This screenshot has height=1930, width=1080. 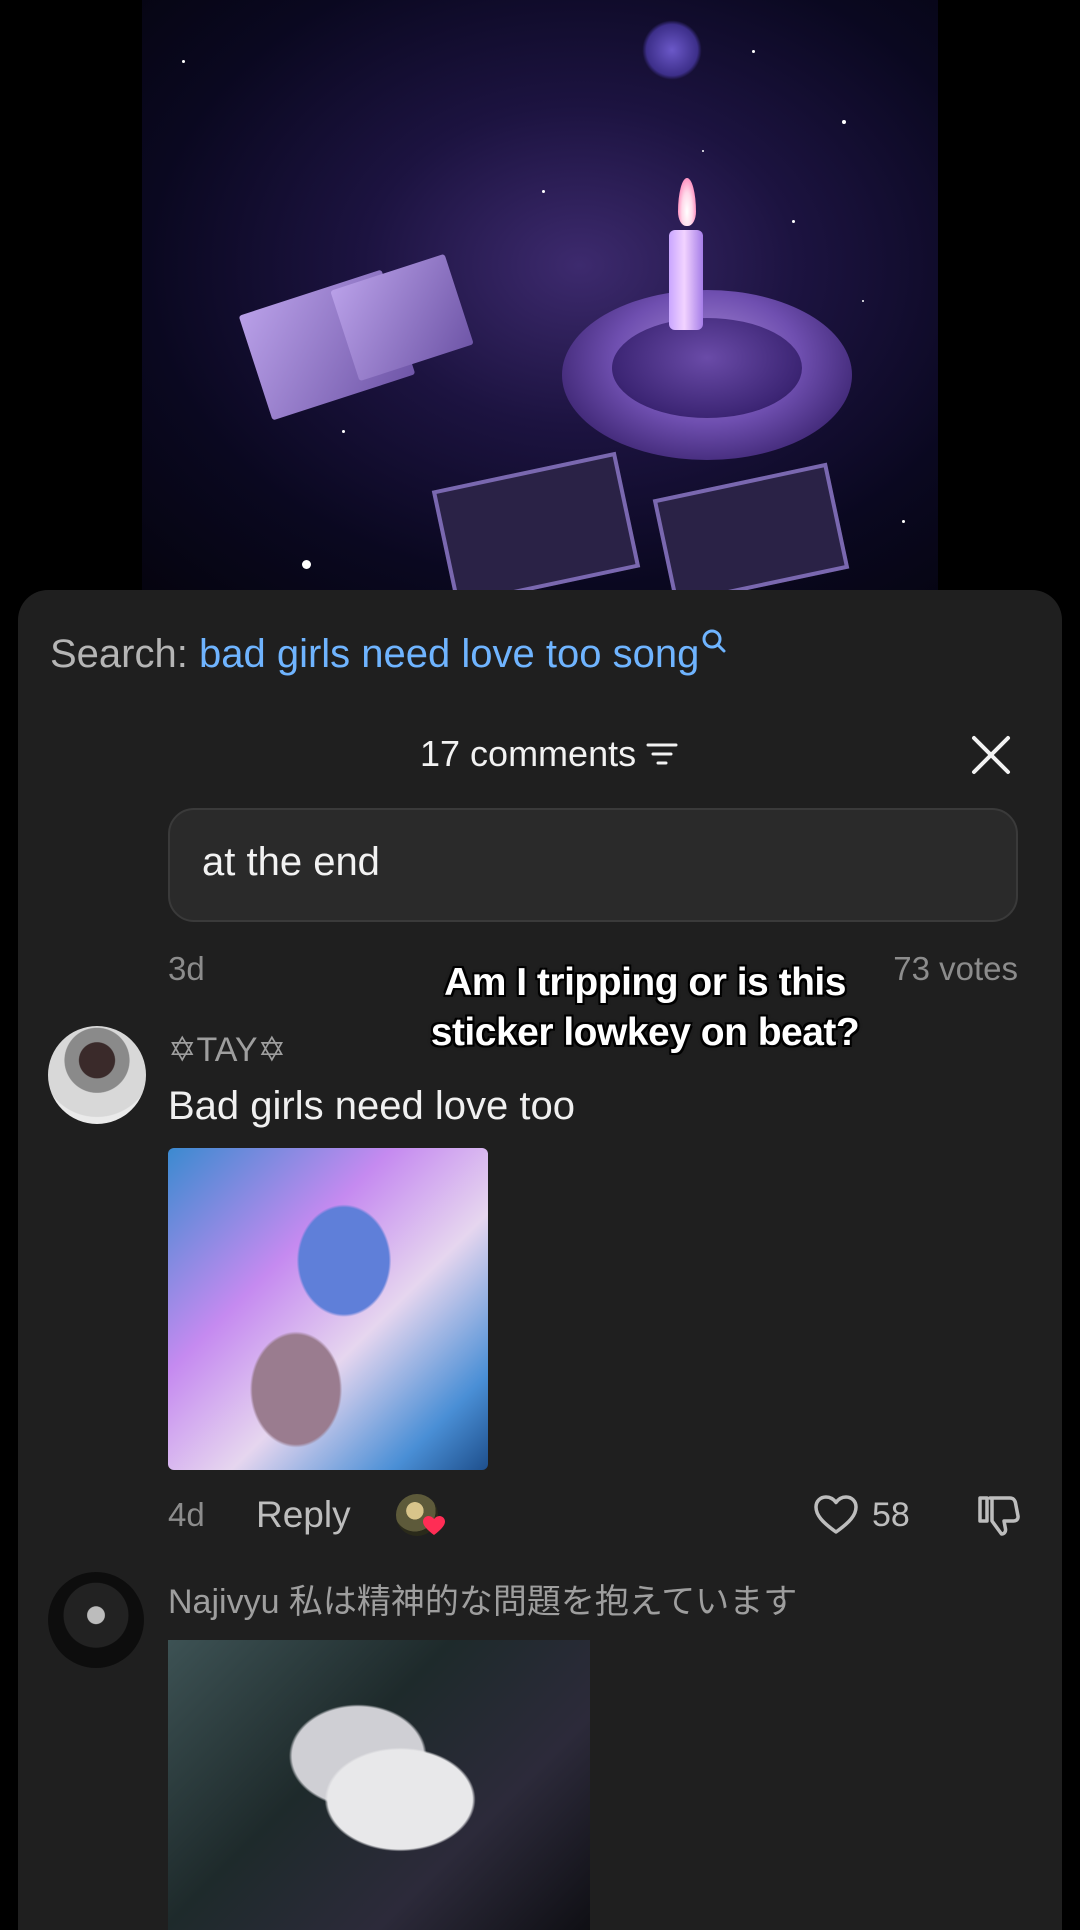 I want to click on search-suggestion: Search: bad girls need love too song, so click(x=388, y=654).